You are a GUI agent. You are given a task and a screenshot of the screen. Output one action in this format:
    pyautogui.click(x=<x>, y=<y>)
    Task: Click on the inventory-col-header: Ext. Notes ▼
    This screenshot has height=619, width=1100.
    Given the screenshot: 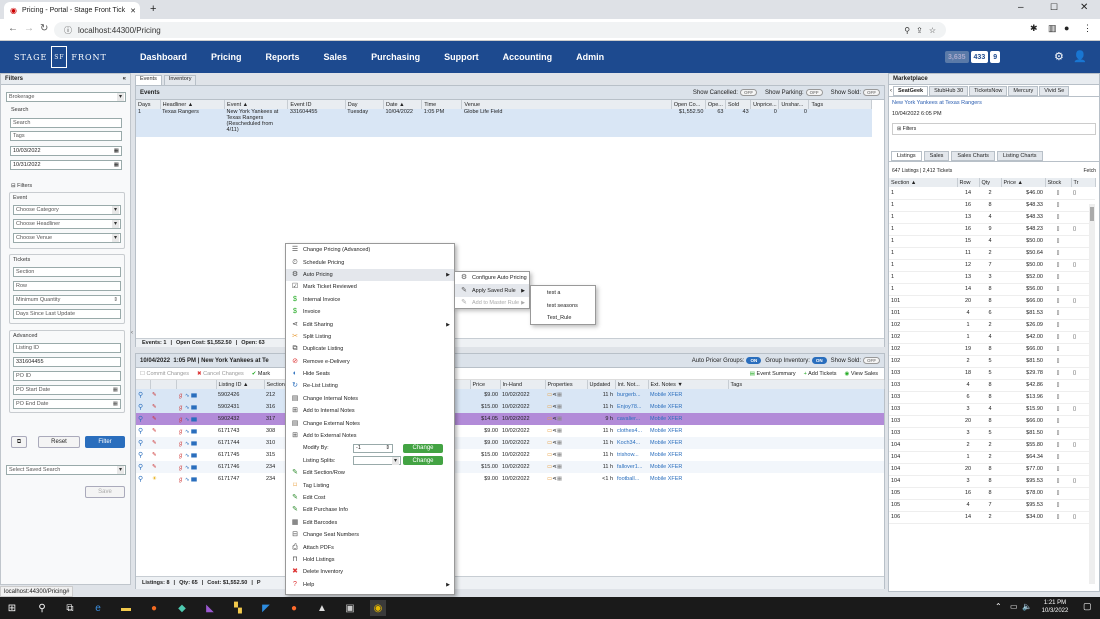 What is the action you would take?
    pyautogui.click(x=688, y=384)
    